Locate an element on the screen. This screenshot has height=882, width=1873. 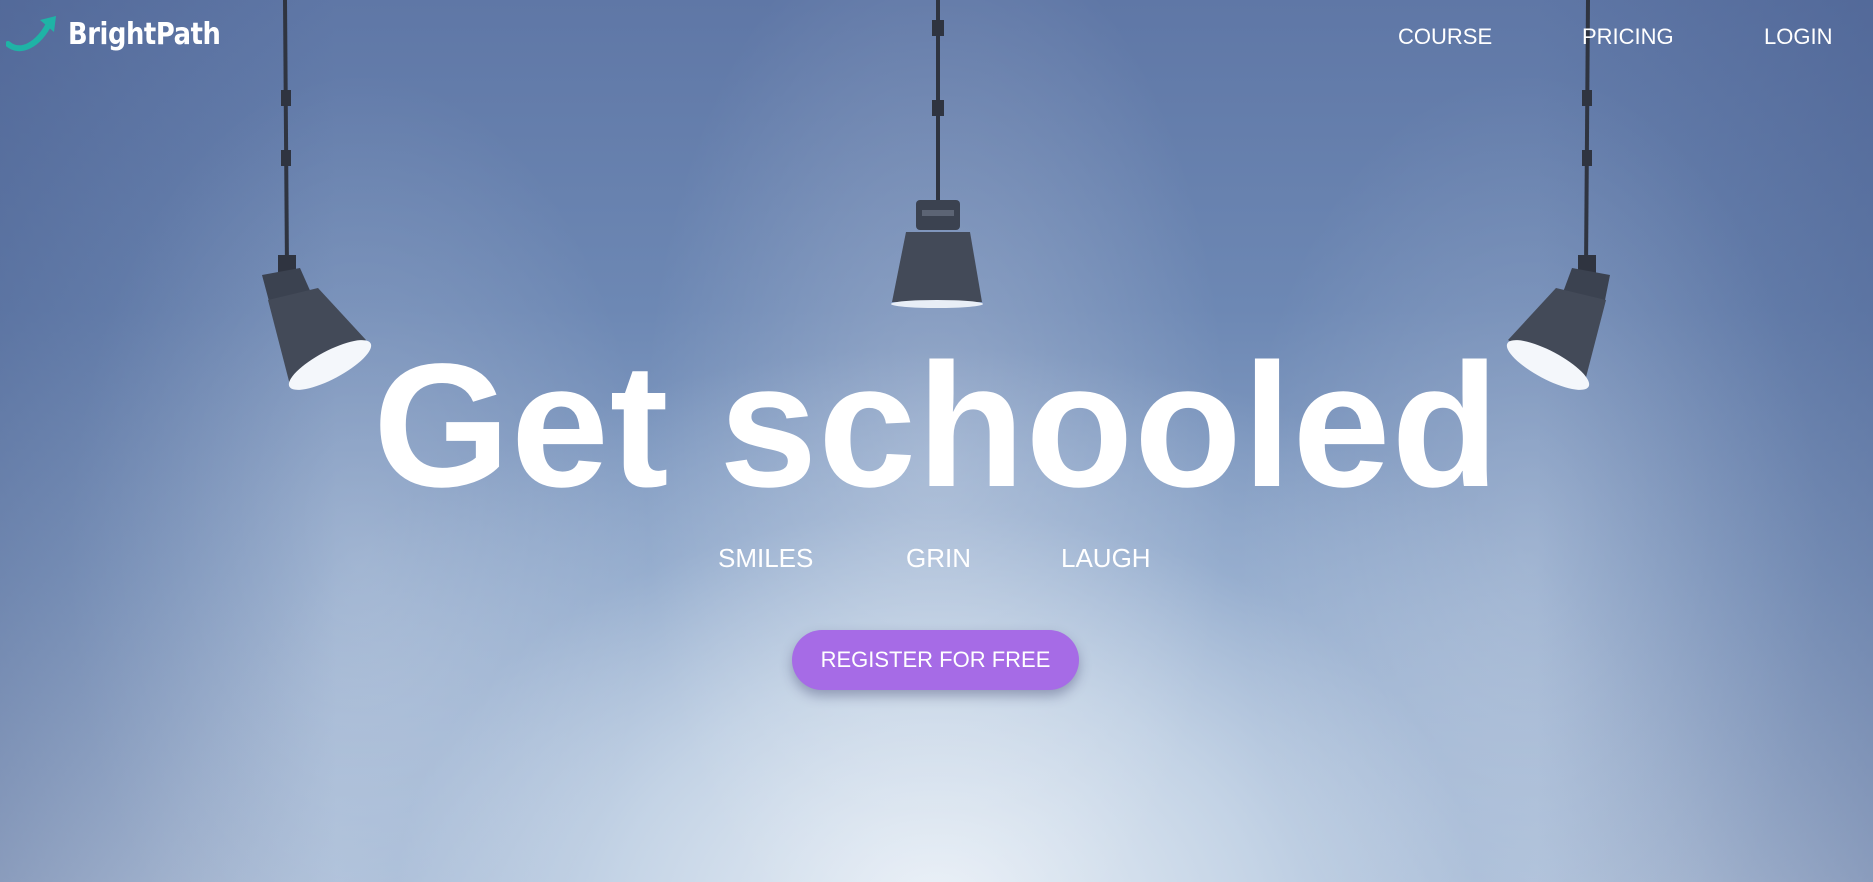
nav-pricing-link: PRICING is located at coordinates (1628, 37).